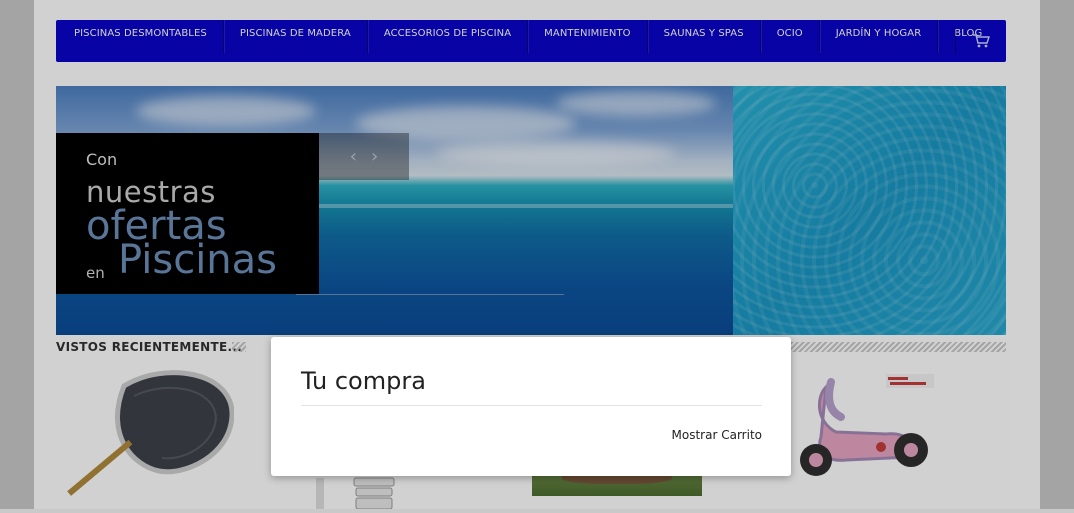 The image size is (1074, 513). I want to click on modal-title: Tu compra, so click(363, 381).